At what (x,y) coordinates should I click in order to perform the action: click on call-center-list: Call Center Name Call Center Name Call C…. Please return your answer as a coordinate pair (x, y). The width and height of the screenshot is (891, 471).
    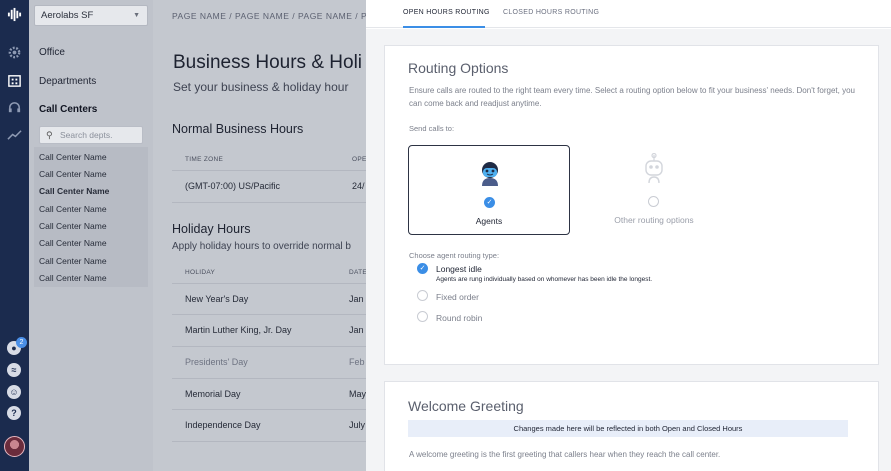
    Looking at the image, I should click on (91, 217).